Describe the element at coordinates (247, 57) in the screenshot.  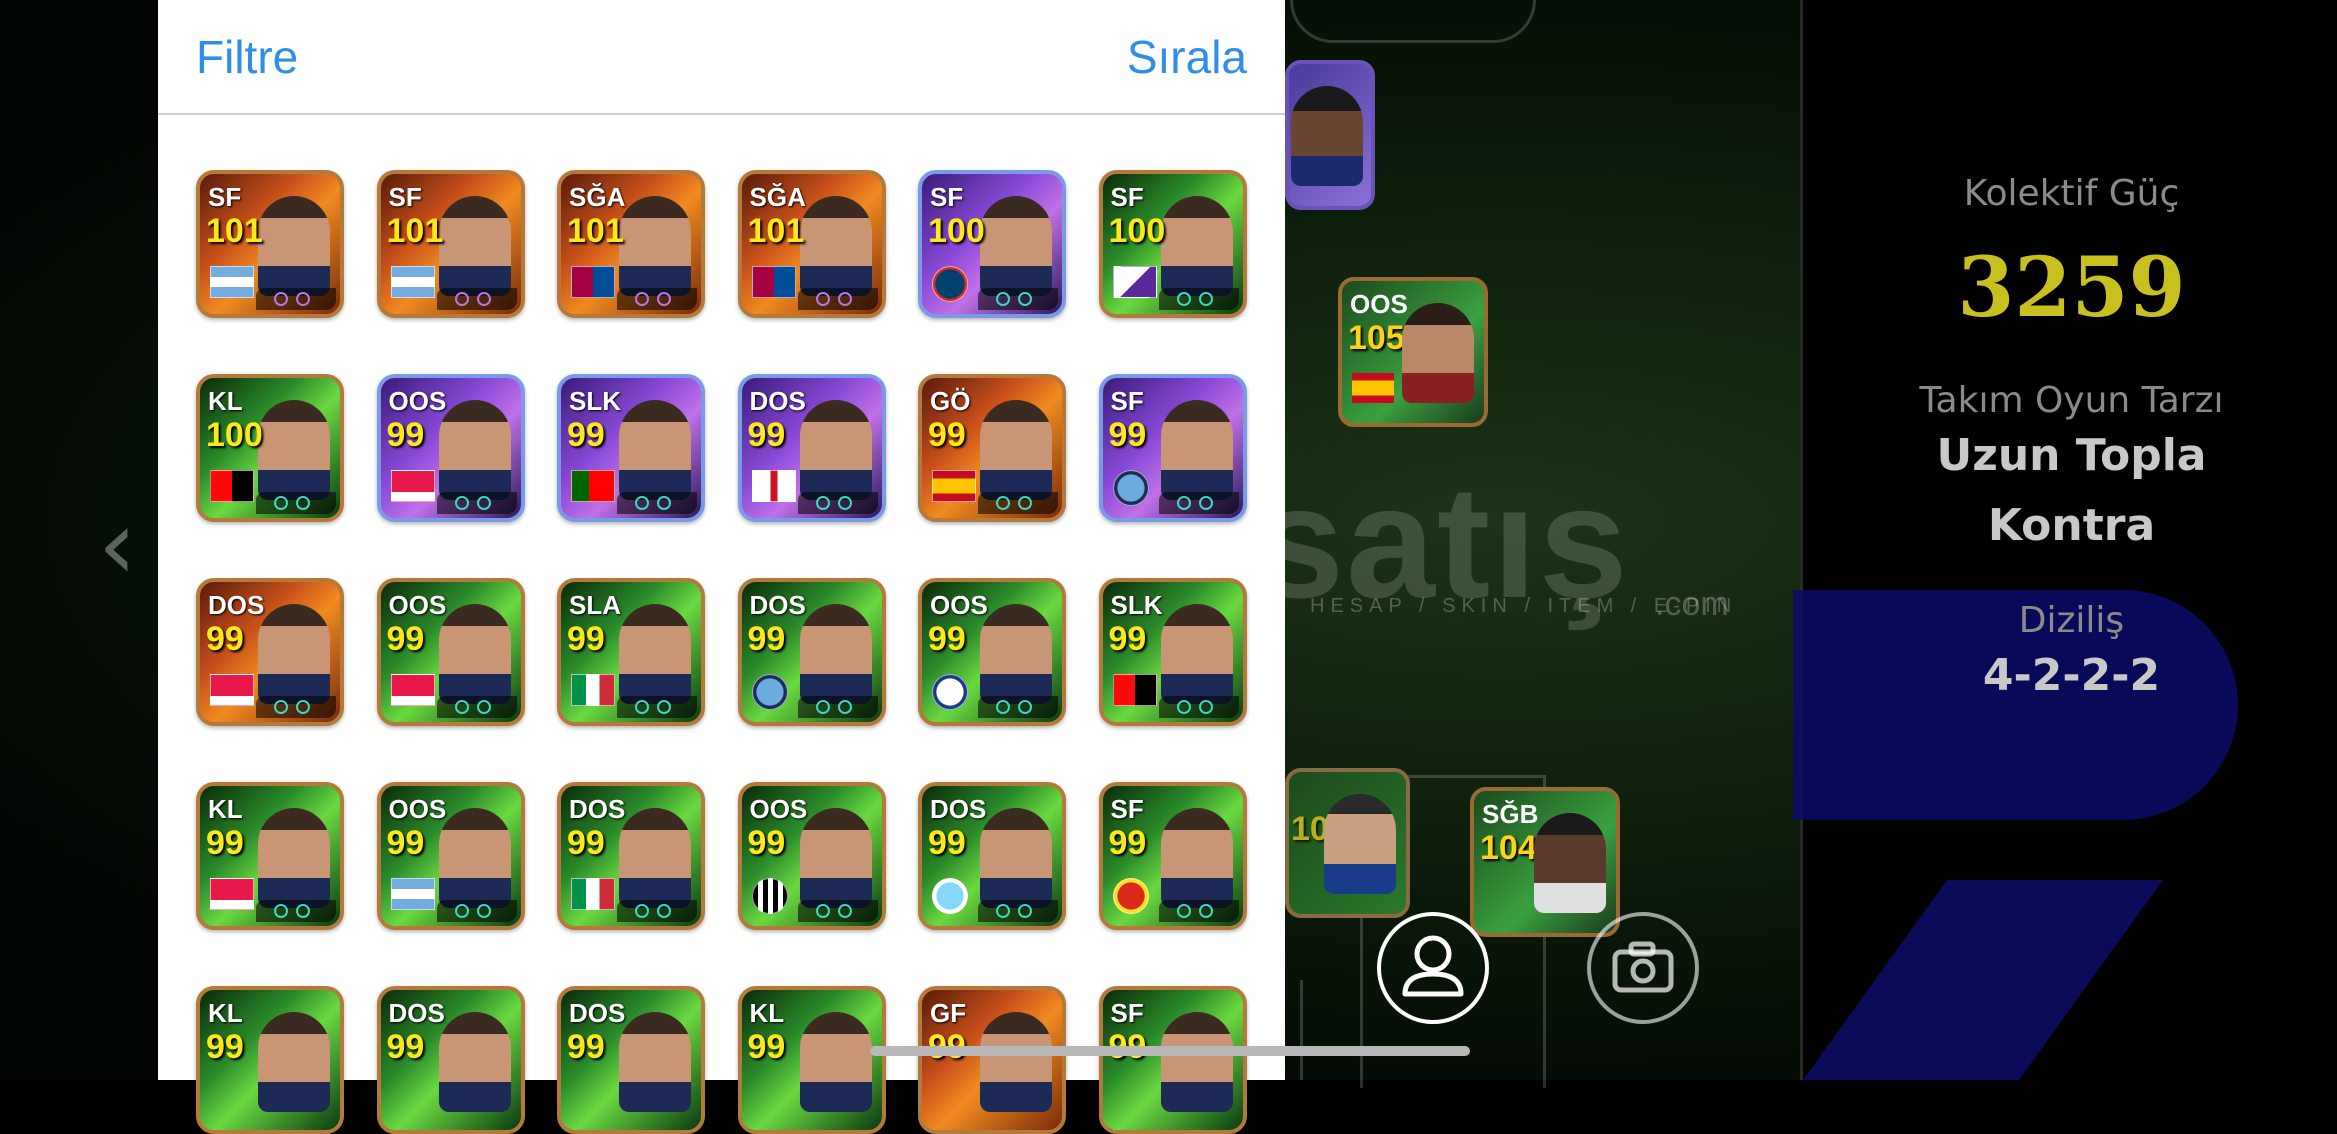
I see `filter-button: Filtre` at that location.